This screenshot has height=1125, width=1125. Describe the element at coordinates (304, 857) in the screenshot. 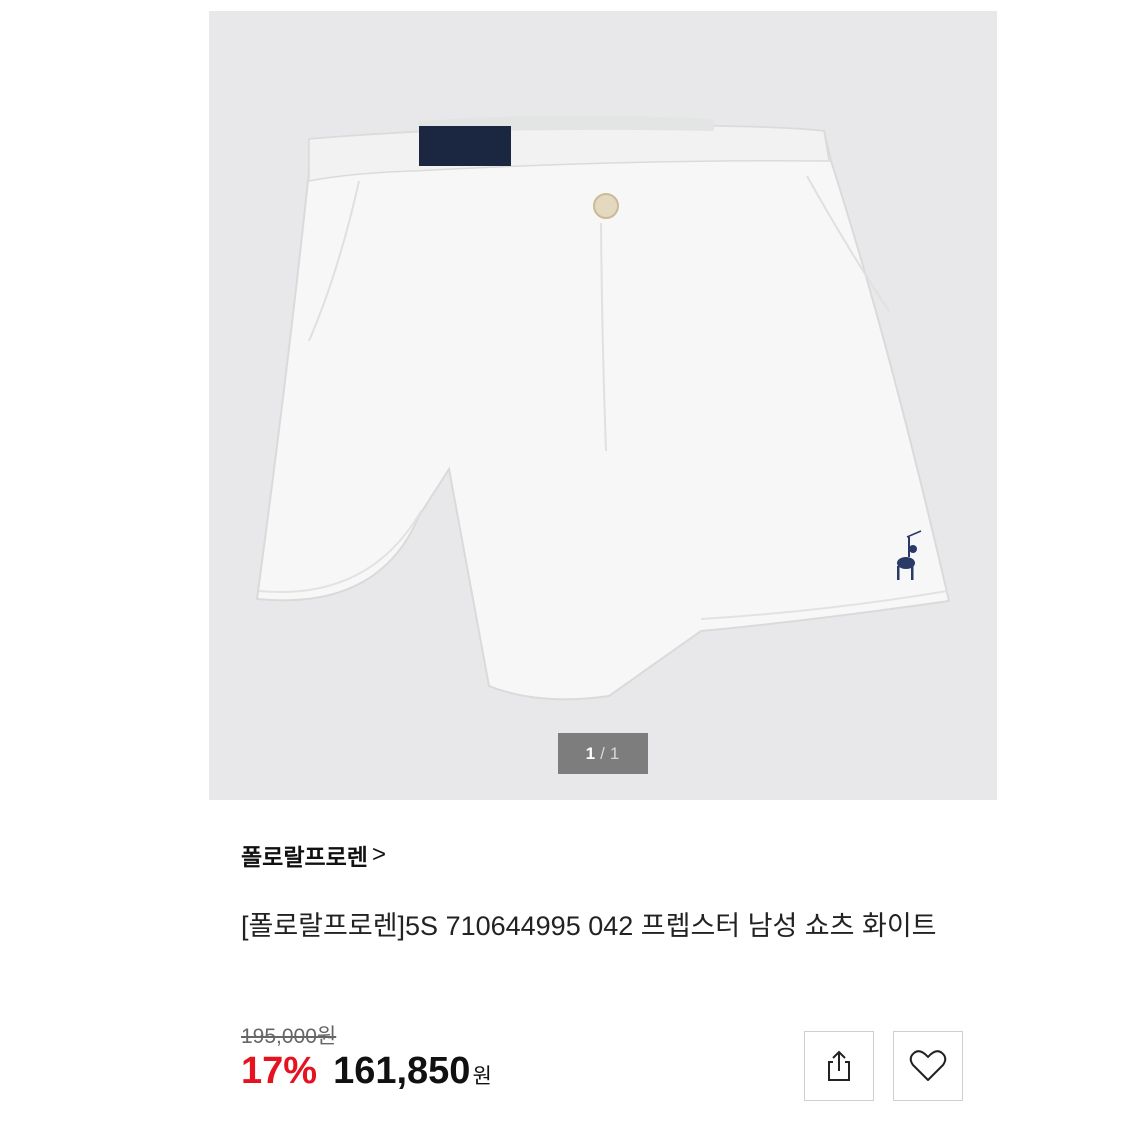

I see `brand-name: 폴로랄프로렌` at that location.